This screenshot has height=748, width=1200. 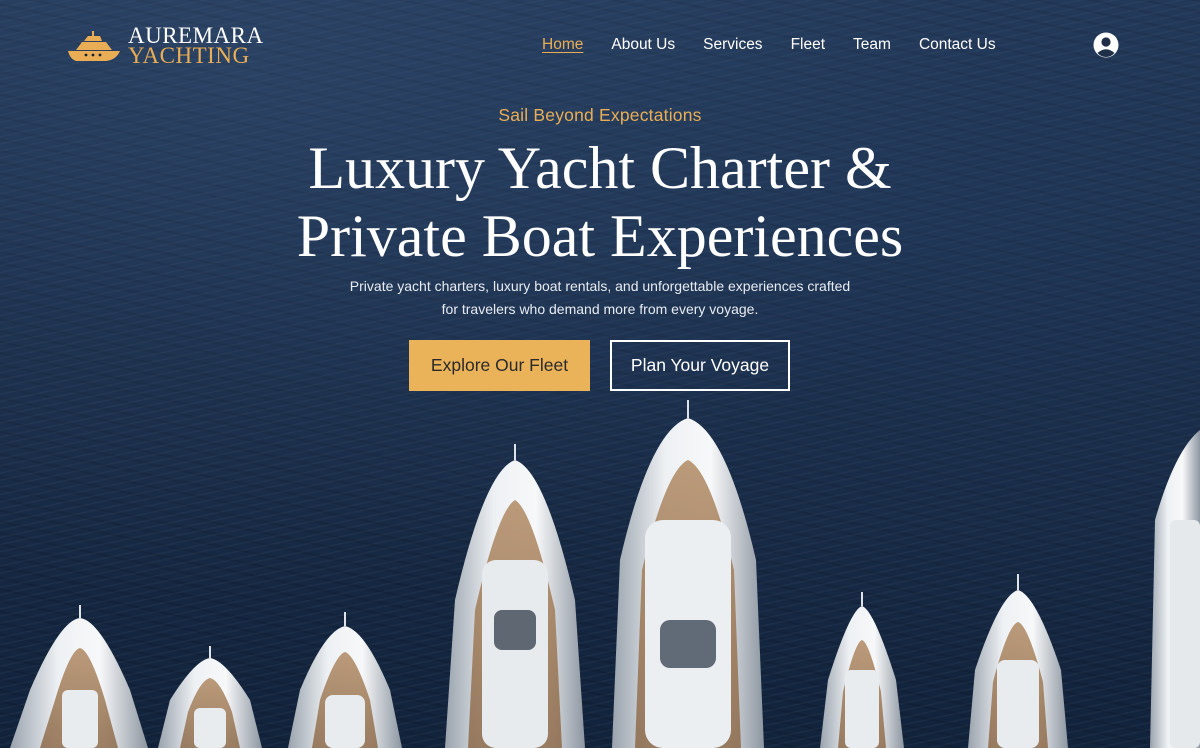 What do you see at coordinates (957, 45) in the screenshot?
I see `nav-link-contact-us: Contact Us` at bounding box center [957, 45].